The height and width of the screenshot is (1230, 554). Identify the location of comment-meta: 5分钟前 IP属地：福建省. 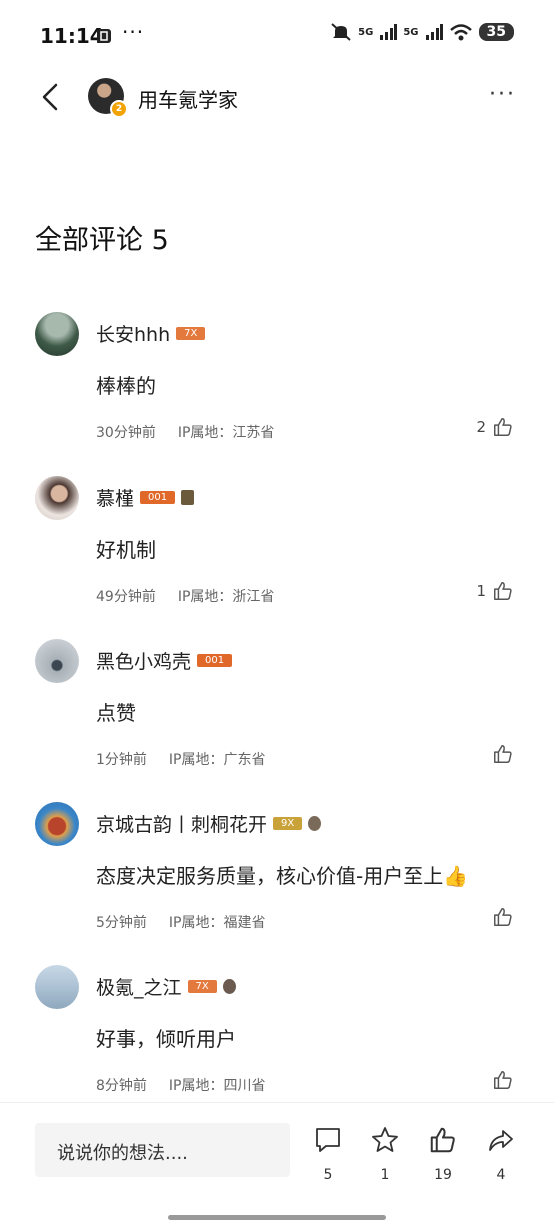
(181, 922).